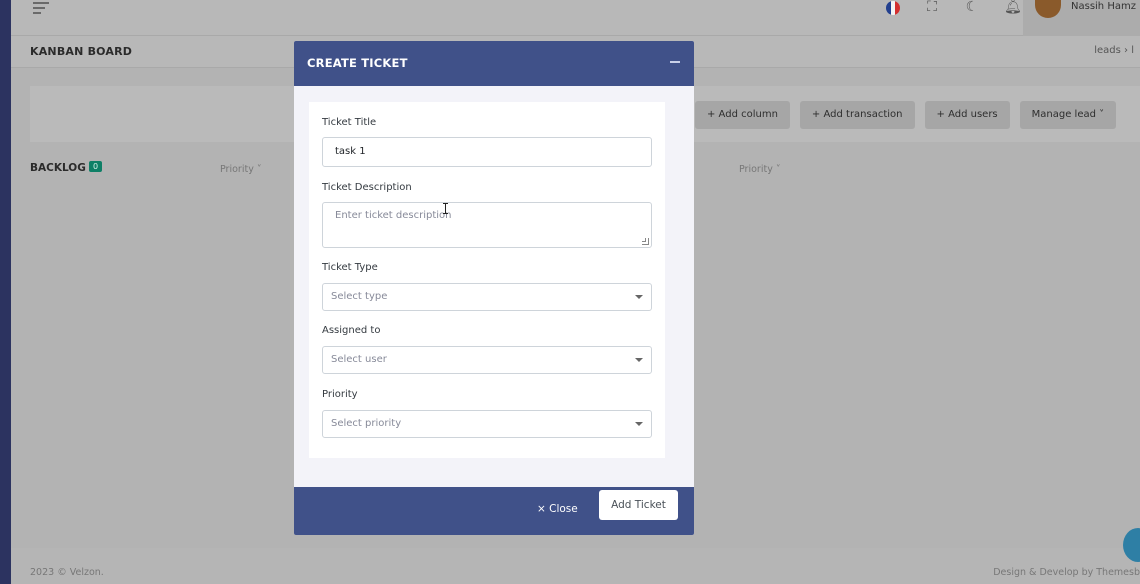  What do you see at coordinates (967, 115) in the screenshot?
I see `add-users-button: + Add users` at bounding box center [967, 115].